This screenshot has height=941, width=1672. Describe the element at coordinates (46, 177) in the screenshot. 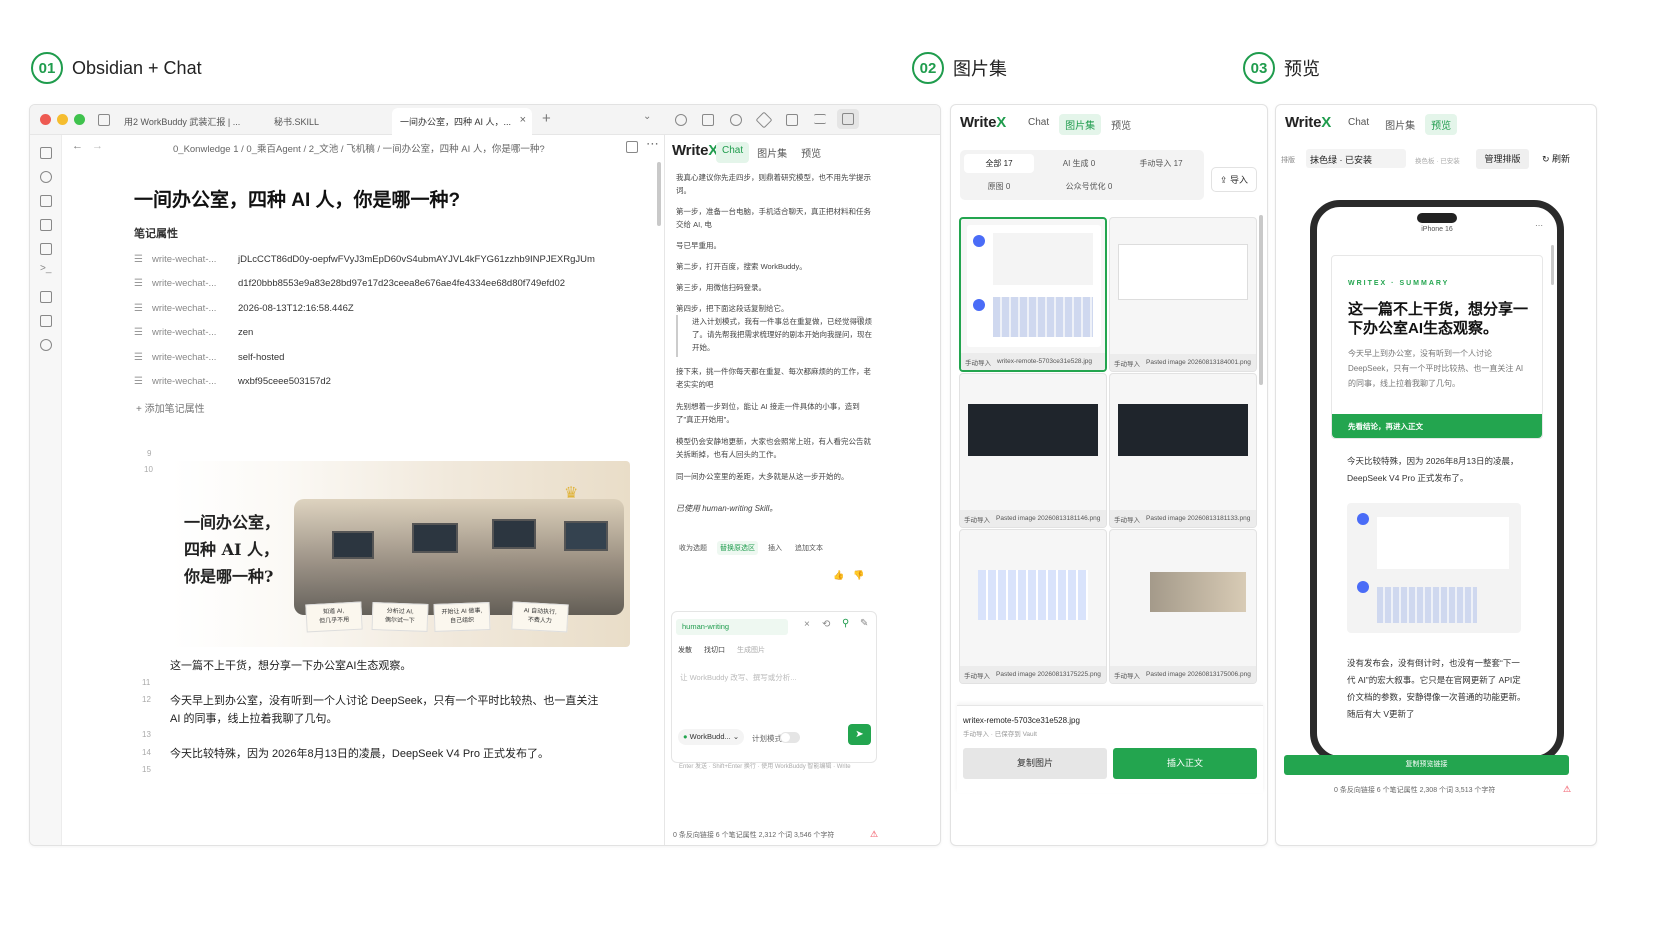

I see `graph-icon` at that location.